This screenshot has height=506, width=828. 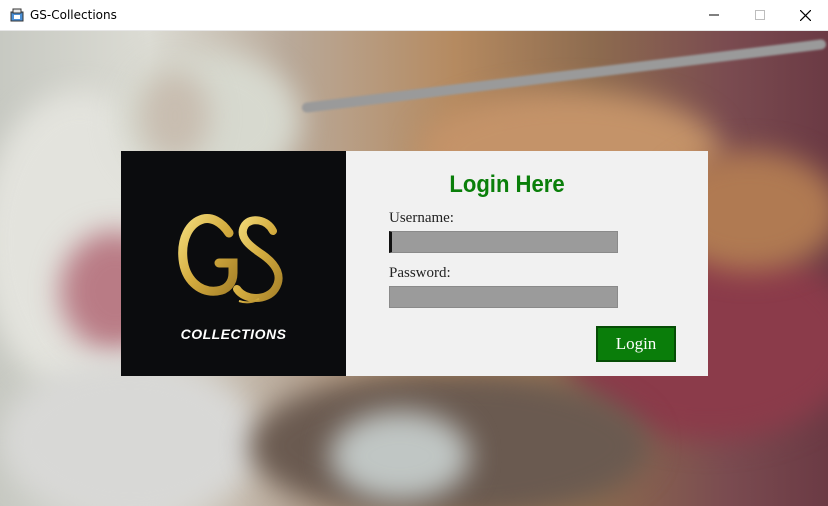 I want to click on close-icon, so click(x=805, y=15).